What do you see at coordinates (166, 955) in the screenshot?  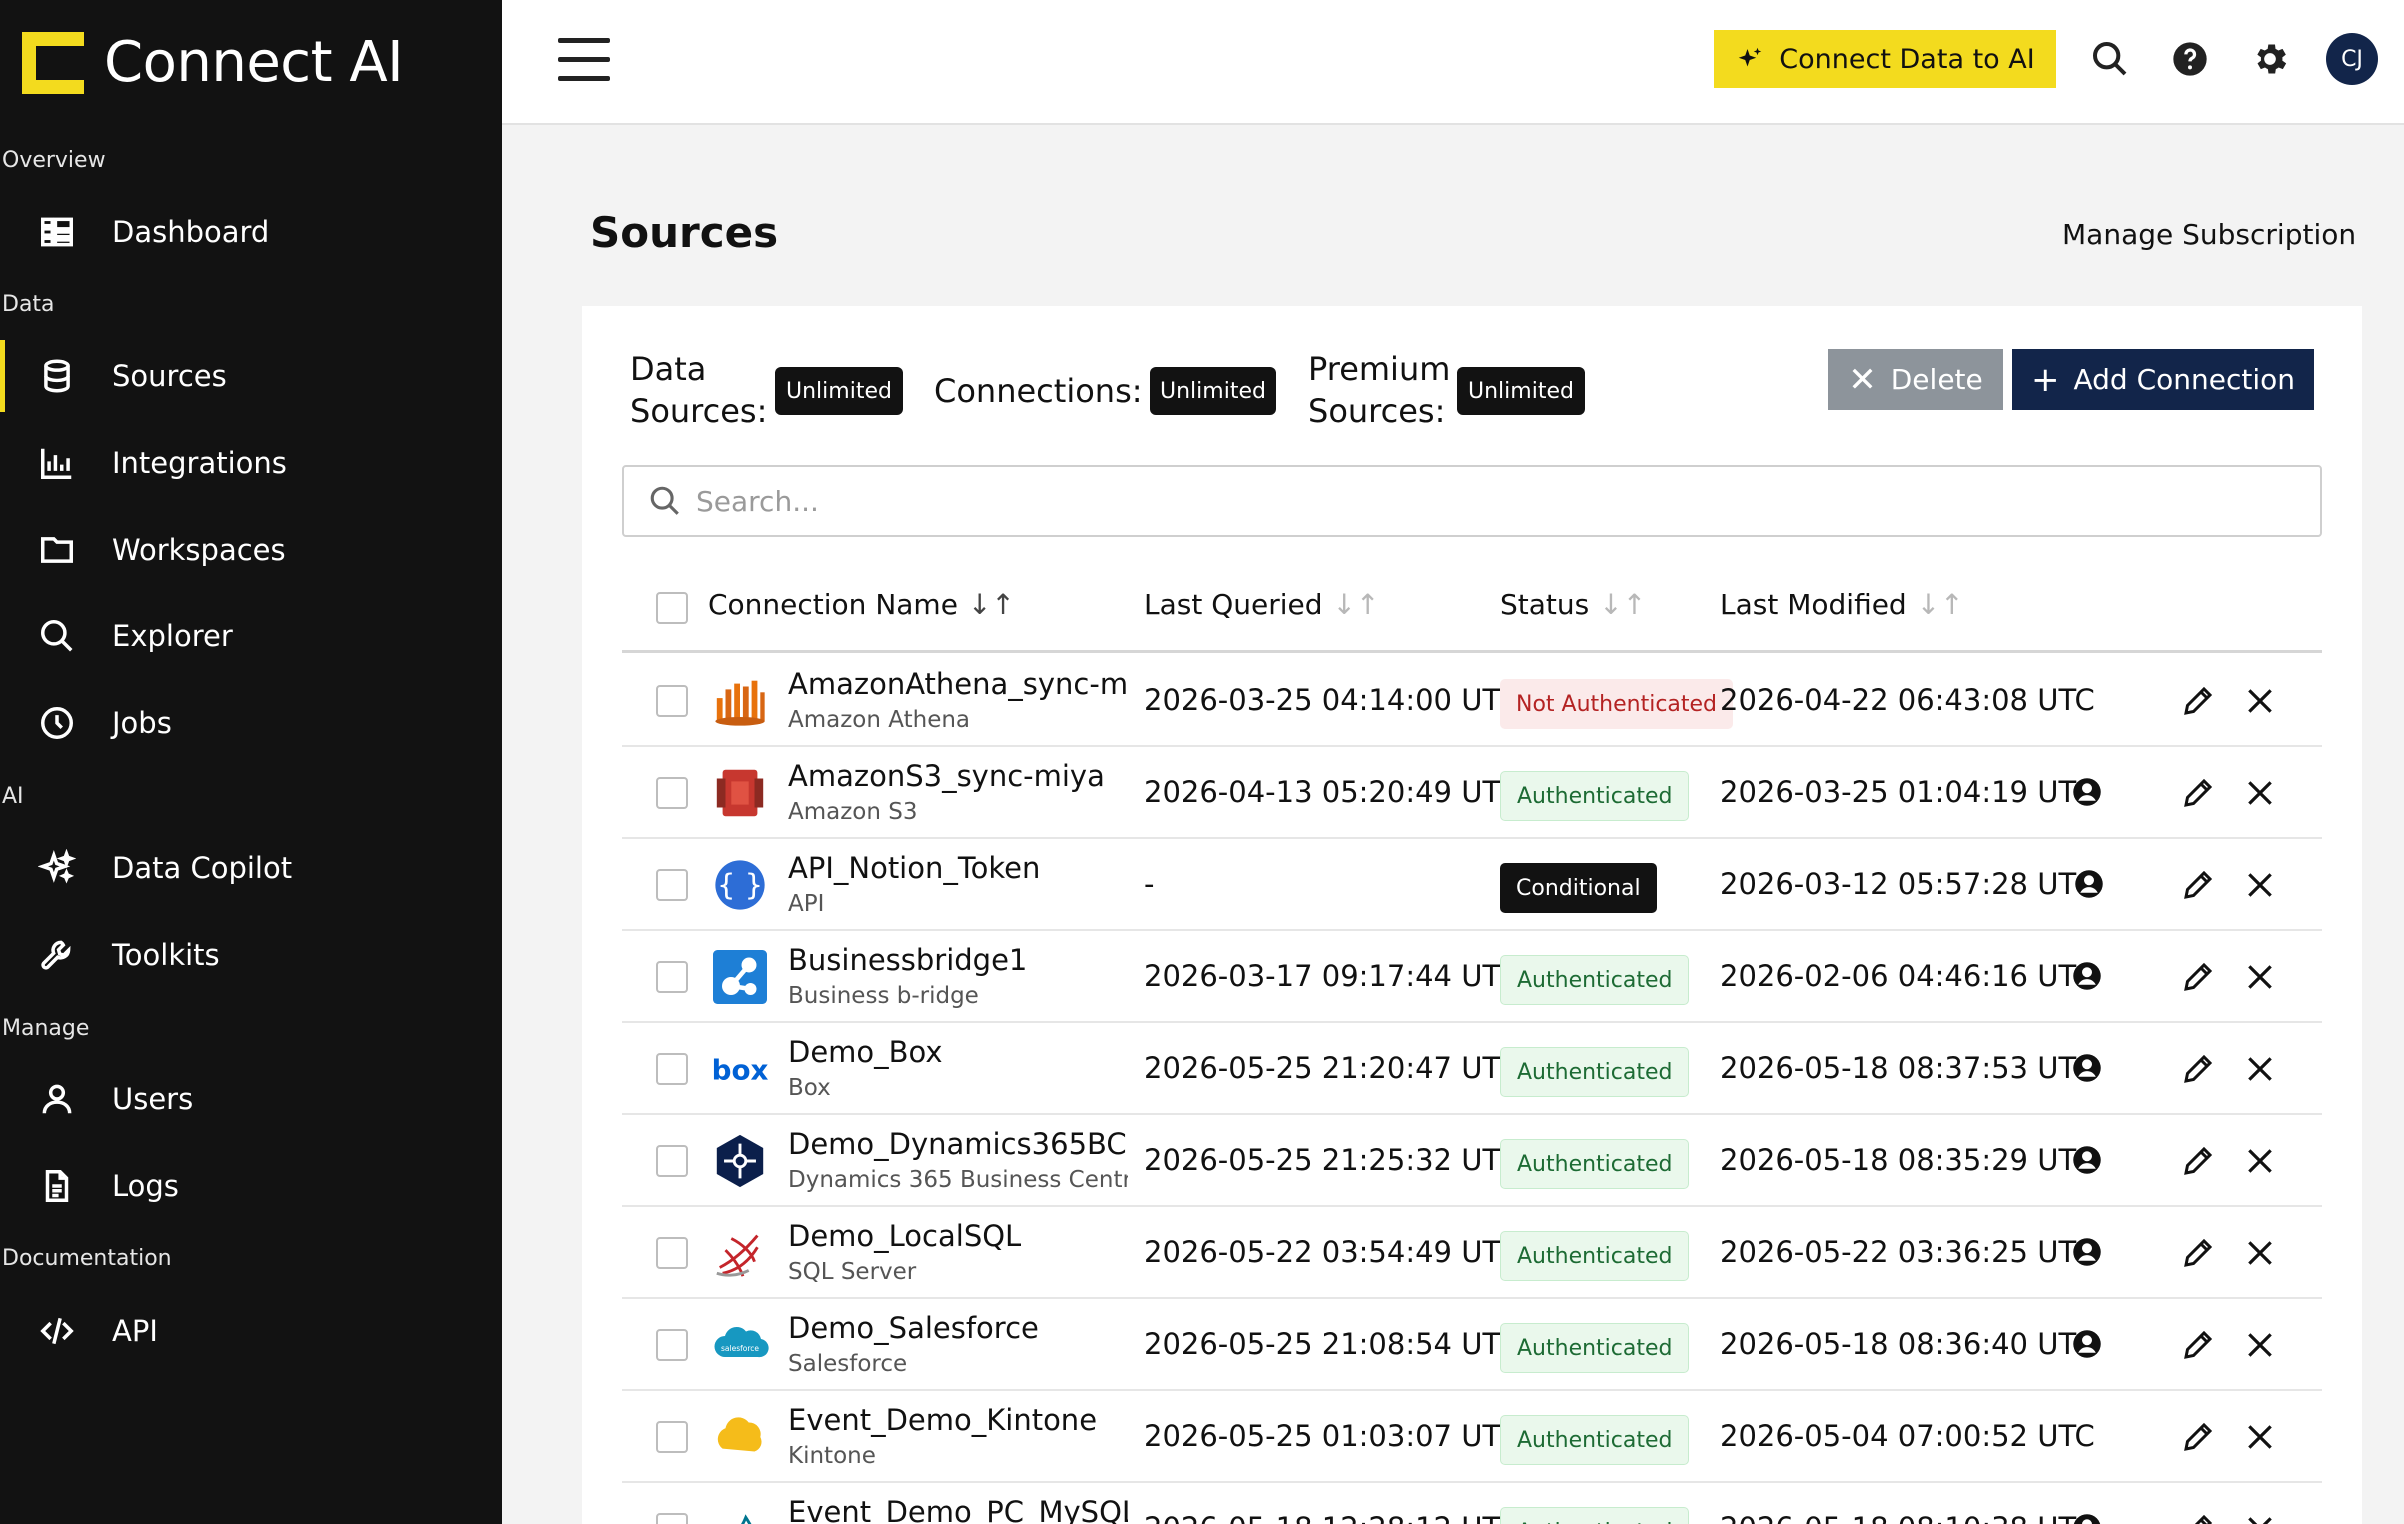 I see `sidebar-item-label: Toolkits` at bounding box center [166, 955].